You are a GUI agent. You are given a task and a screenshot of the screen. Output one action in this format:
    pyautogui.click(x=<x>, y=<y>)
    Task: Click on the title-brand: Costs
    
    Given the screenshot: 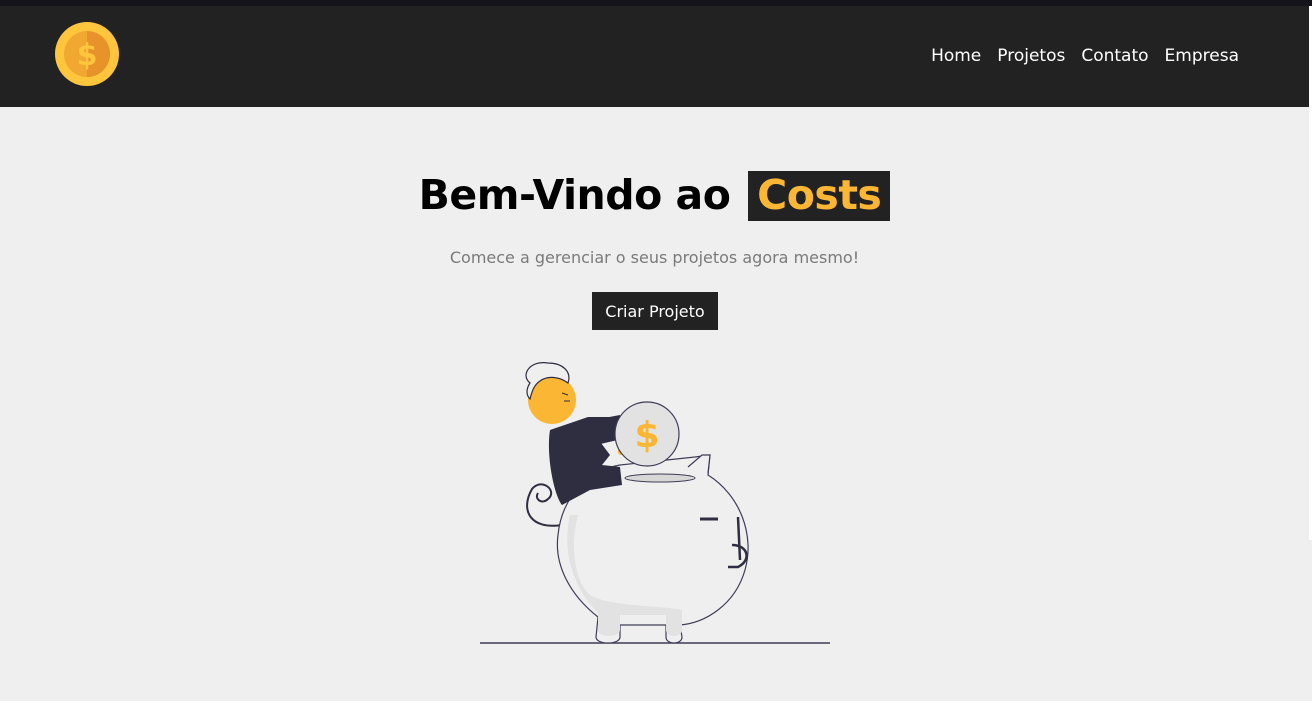 What is the action you would take?
    pyautogui.click(x=819, y=196)
    